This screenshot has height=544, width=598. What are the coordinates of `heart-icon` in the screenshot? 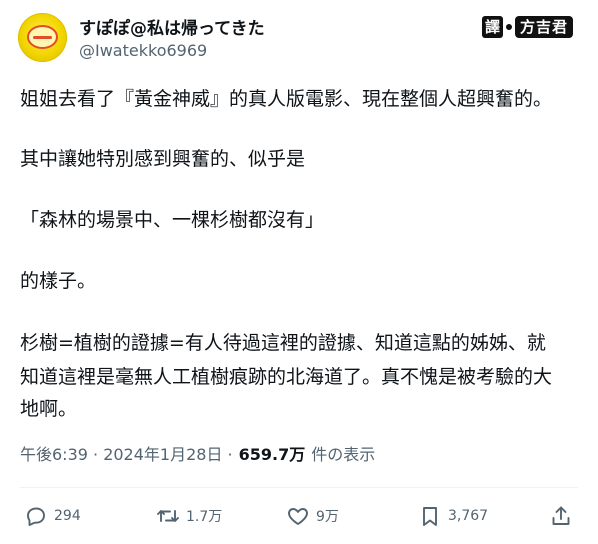 It's located at (298, 516).